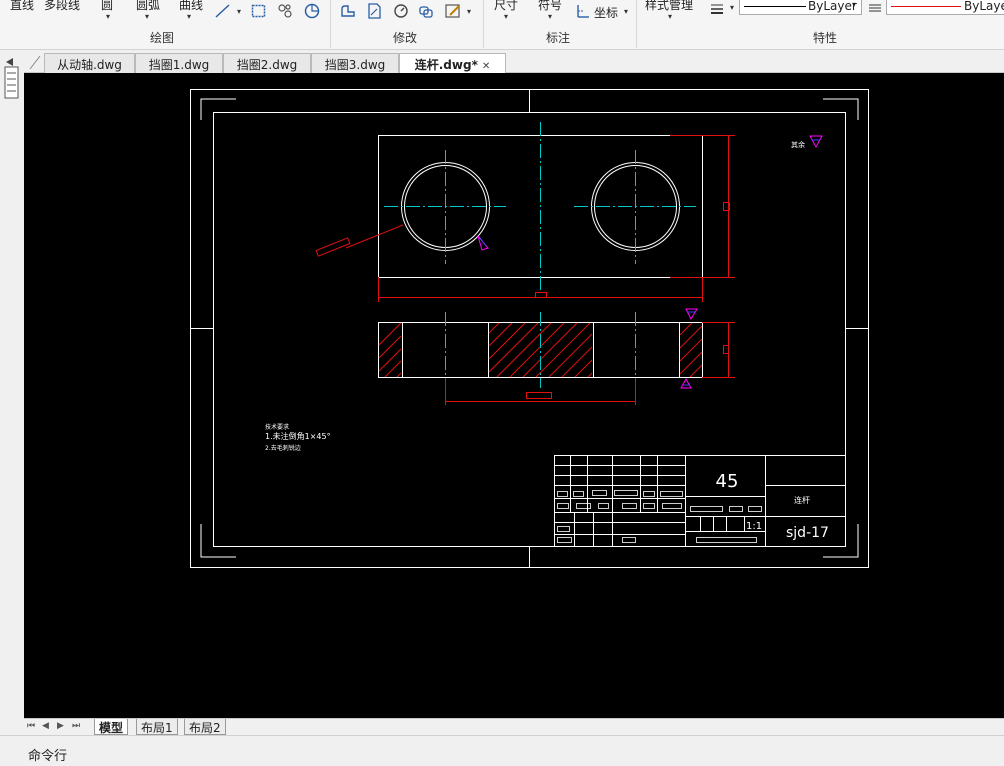 This screenshot has width=1004, height=766. Describe the element at coordinates (802, 500) in the screenshot. I see `title-part-name: 连杆` at that location.